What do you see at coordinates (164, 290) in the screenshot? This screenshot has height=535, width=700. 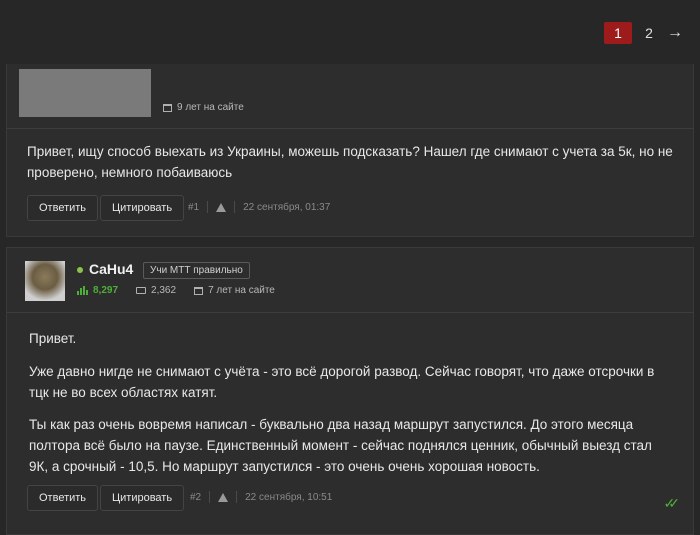 I see `message-count: 2,362` at bounding box center [164, 290].